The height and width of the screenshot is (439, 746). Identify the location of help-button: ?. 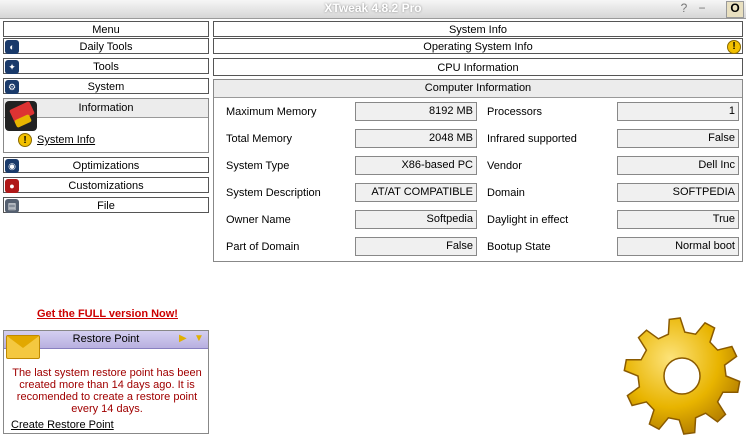
(684, 8).